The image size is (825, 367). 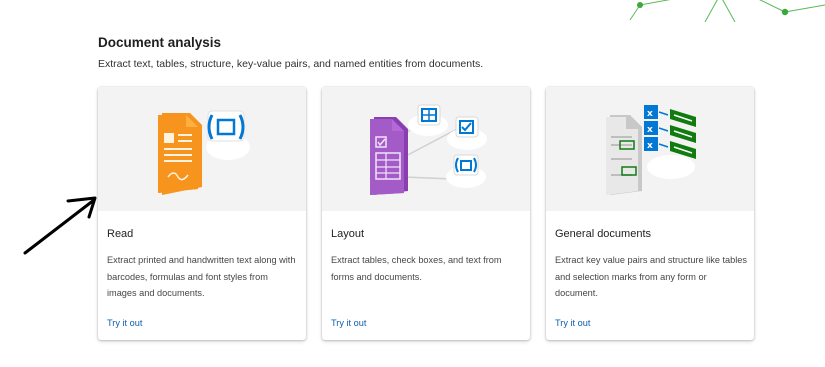 I want to click on card-hero: x x x, so click(x=650, y=149).